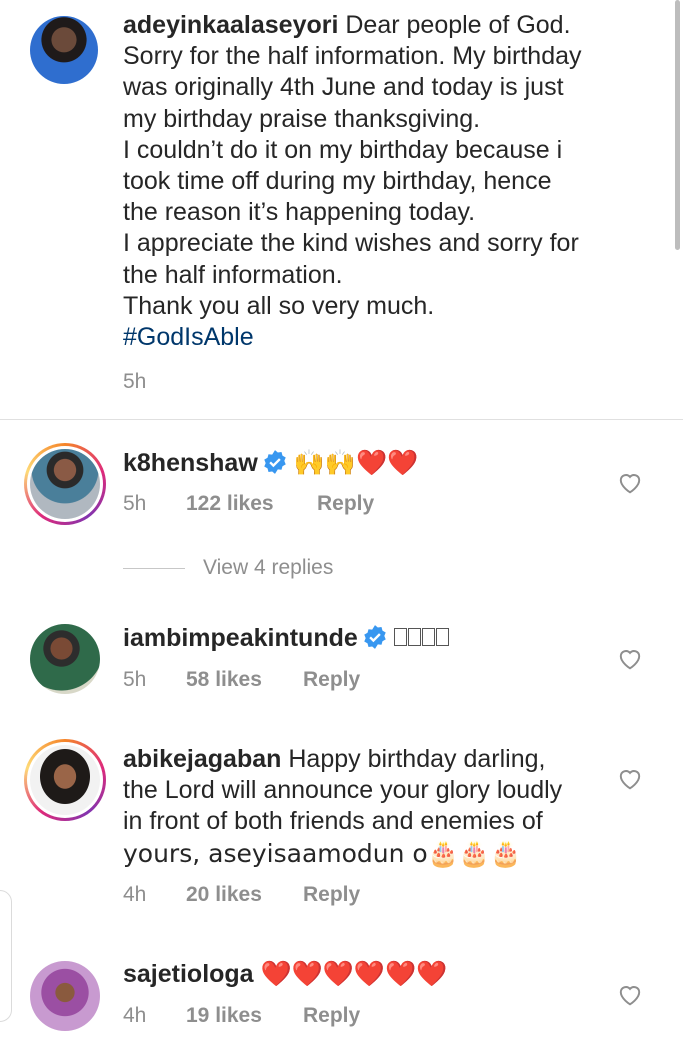 Image resolution: width=683 pixels, height=1044 pixels. Describe the element at coordinates (240, 638) in the screenshot. I see `comment-username: iambimpeakintunde` at that location.